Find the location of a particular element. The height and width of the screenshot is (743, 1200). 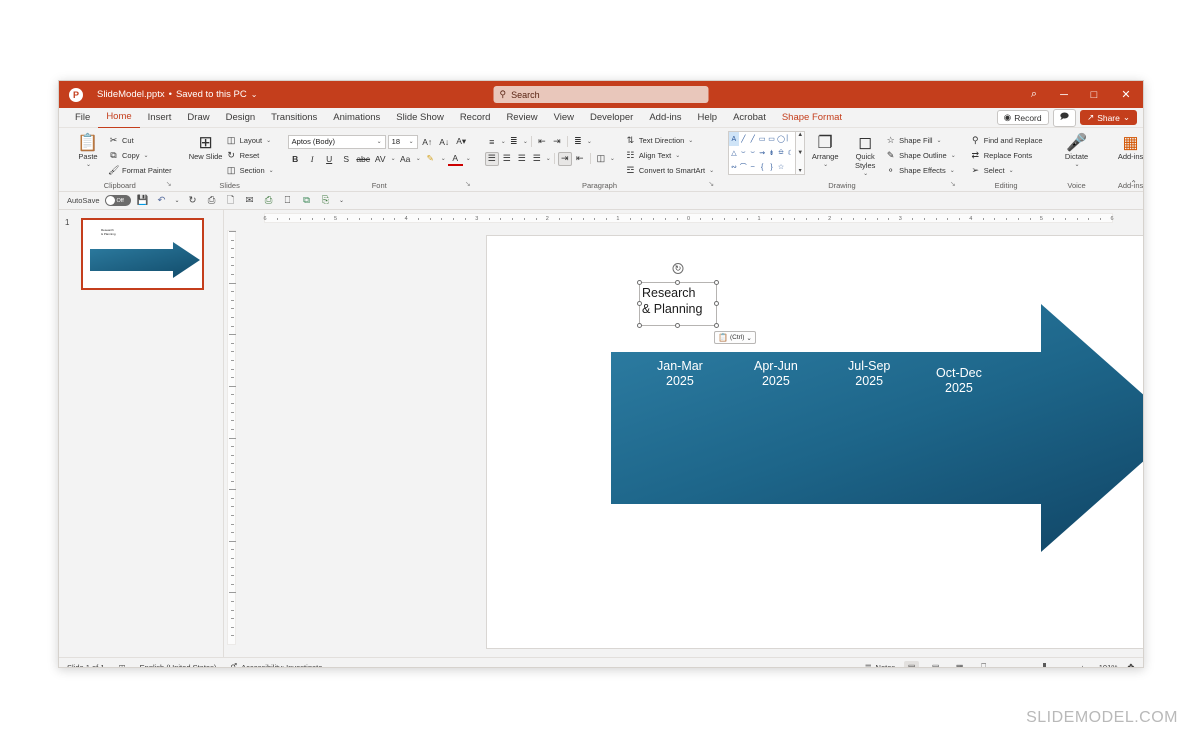

tab-file: File is located at coordinates (82, 118).